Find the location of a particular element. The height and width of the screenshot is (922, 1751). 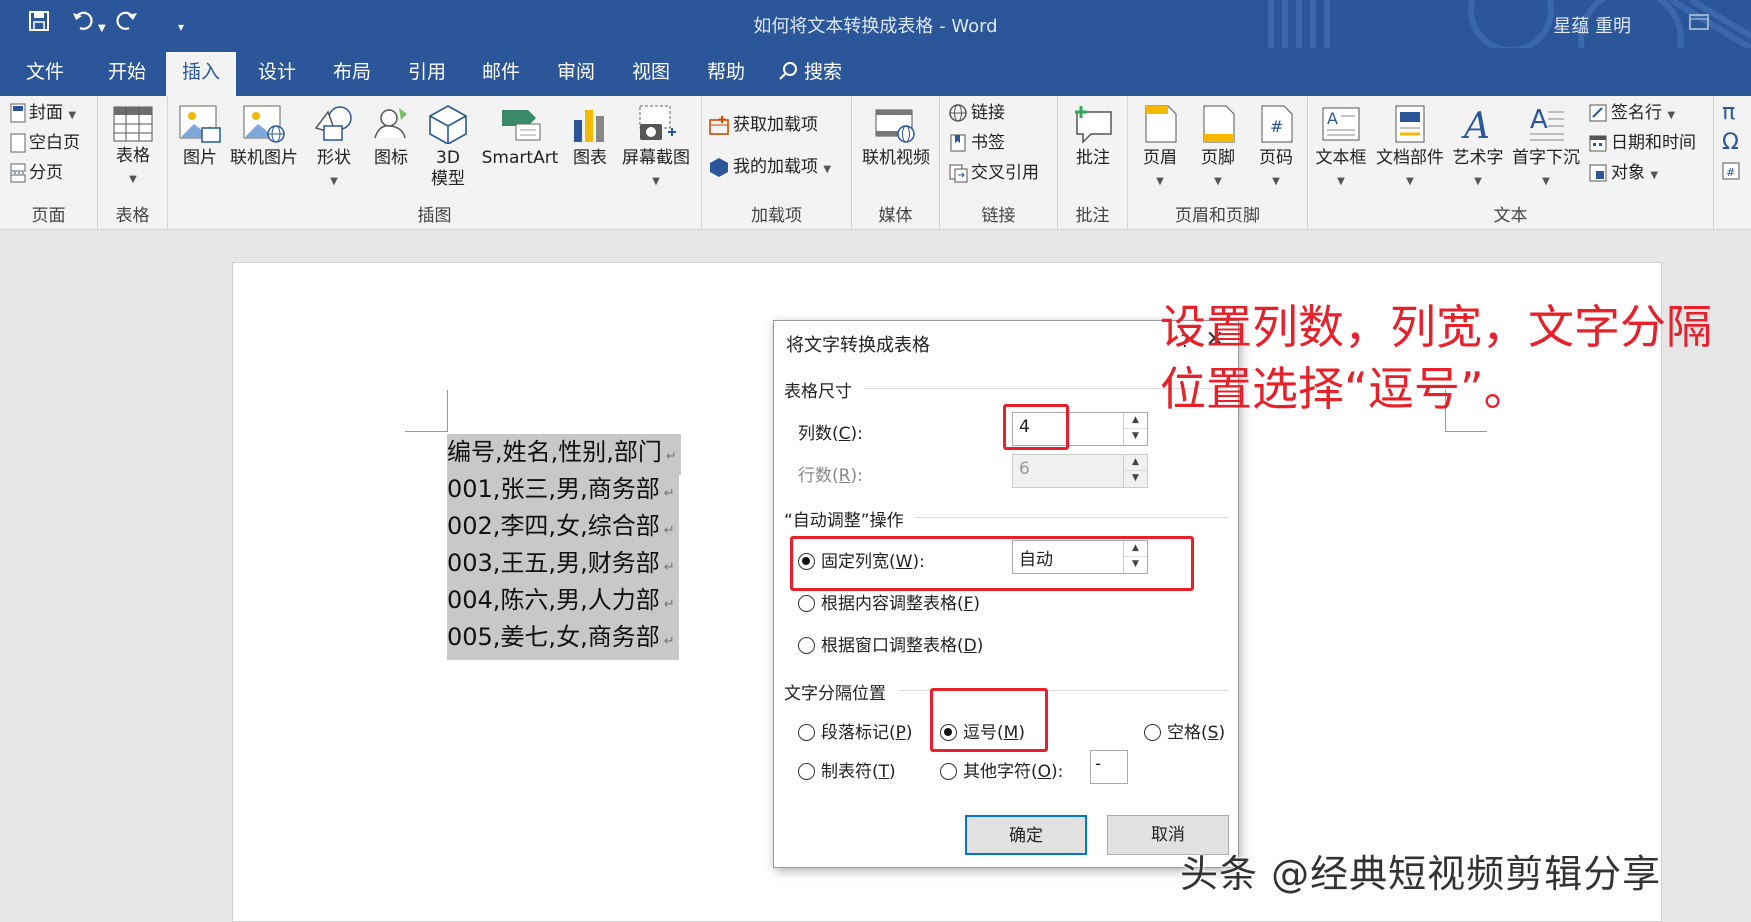

cover-page-icon is located at coordinates (18, 113).